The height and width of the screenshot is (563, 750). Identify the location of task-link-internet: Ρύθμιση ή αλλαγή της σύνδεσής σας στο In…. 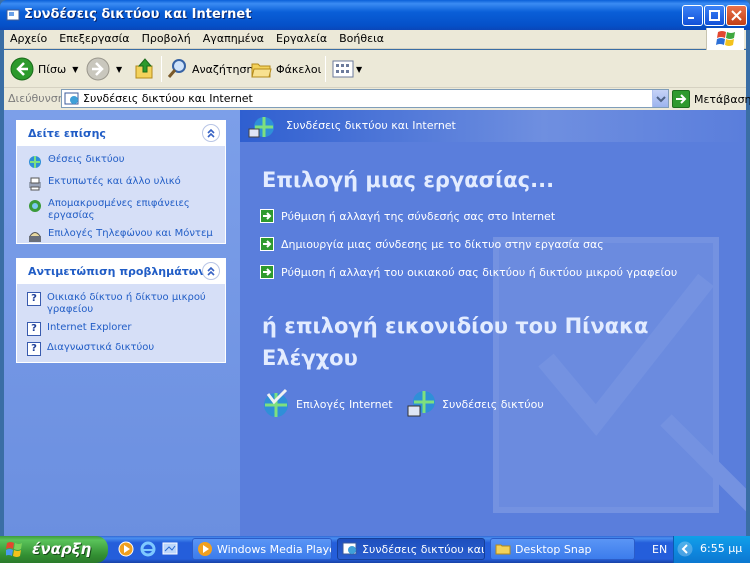
(407, 216).